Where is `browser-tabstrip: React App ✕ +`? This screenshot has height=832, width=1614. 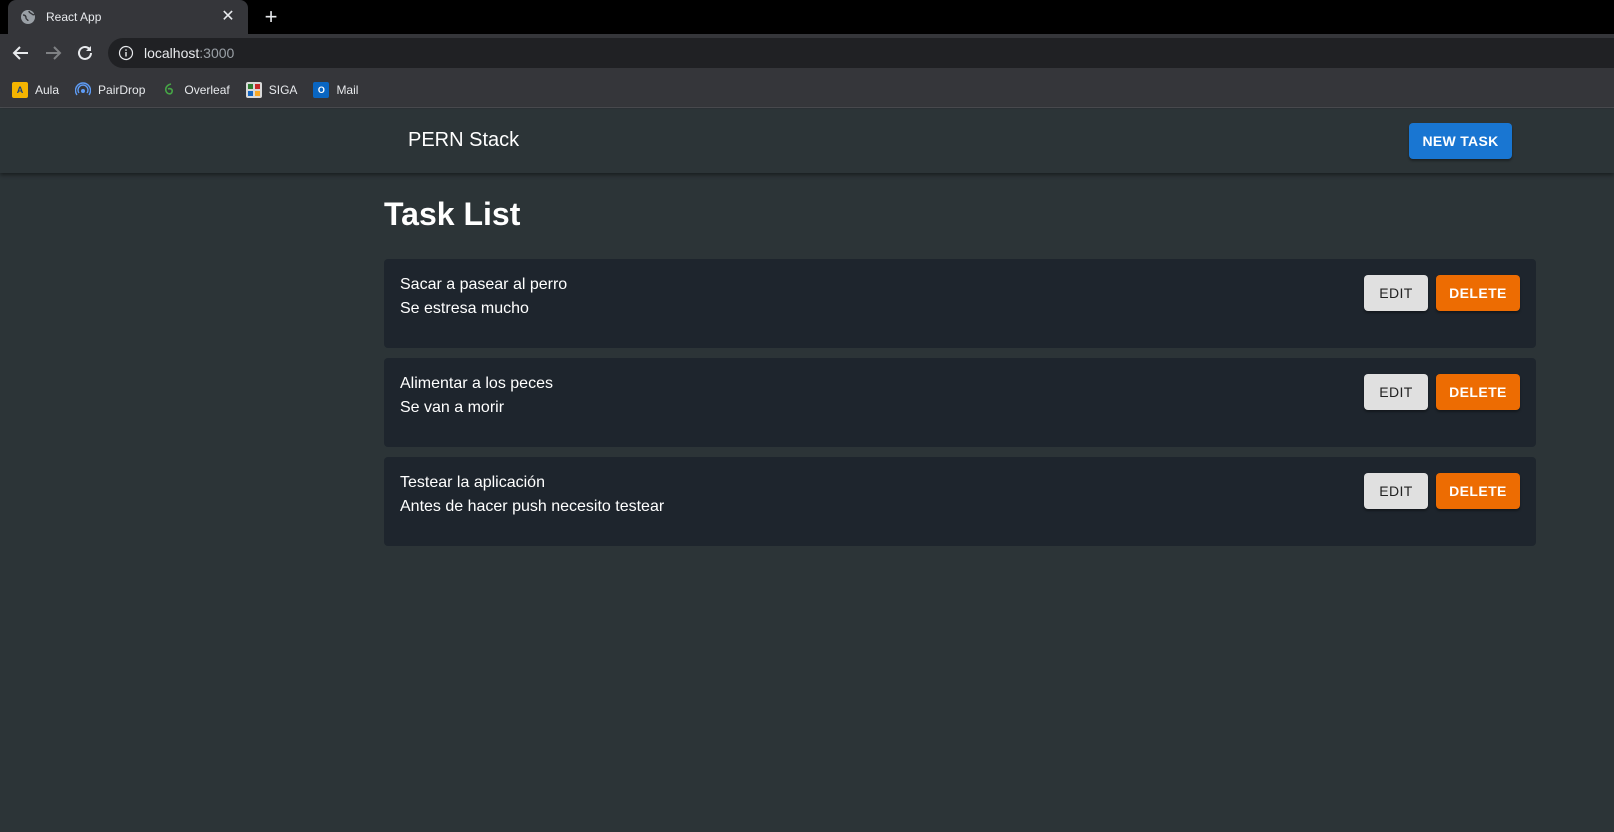 browser-tabstrip: React App ✕ + is located at coordinates (807, 17).